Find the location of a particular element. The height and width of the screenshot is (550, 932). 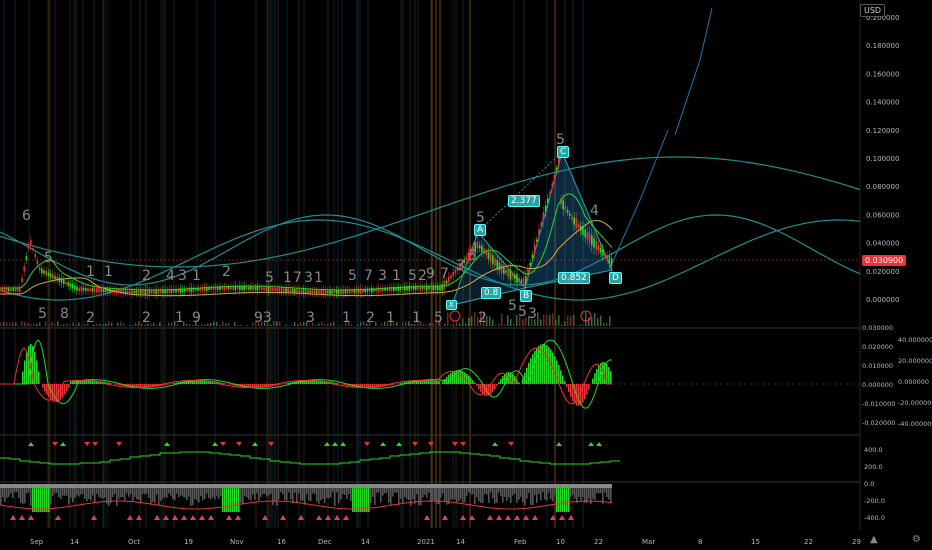

wave-number: 8 is located at coordinates (64, 314).